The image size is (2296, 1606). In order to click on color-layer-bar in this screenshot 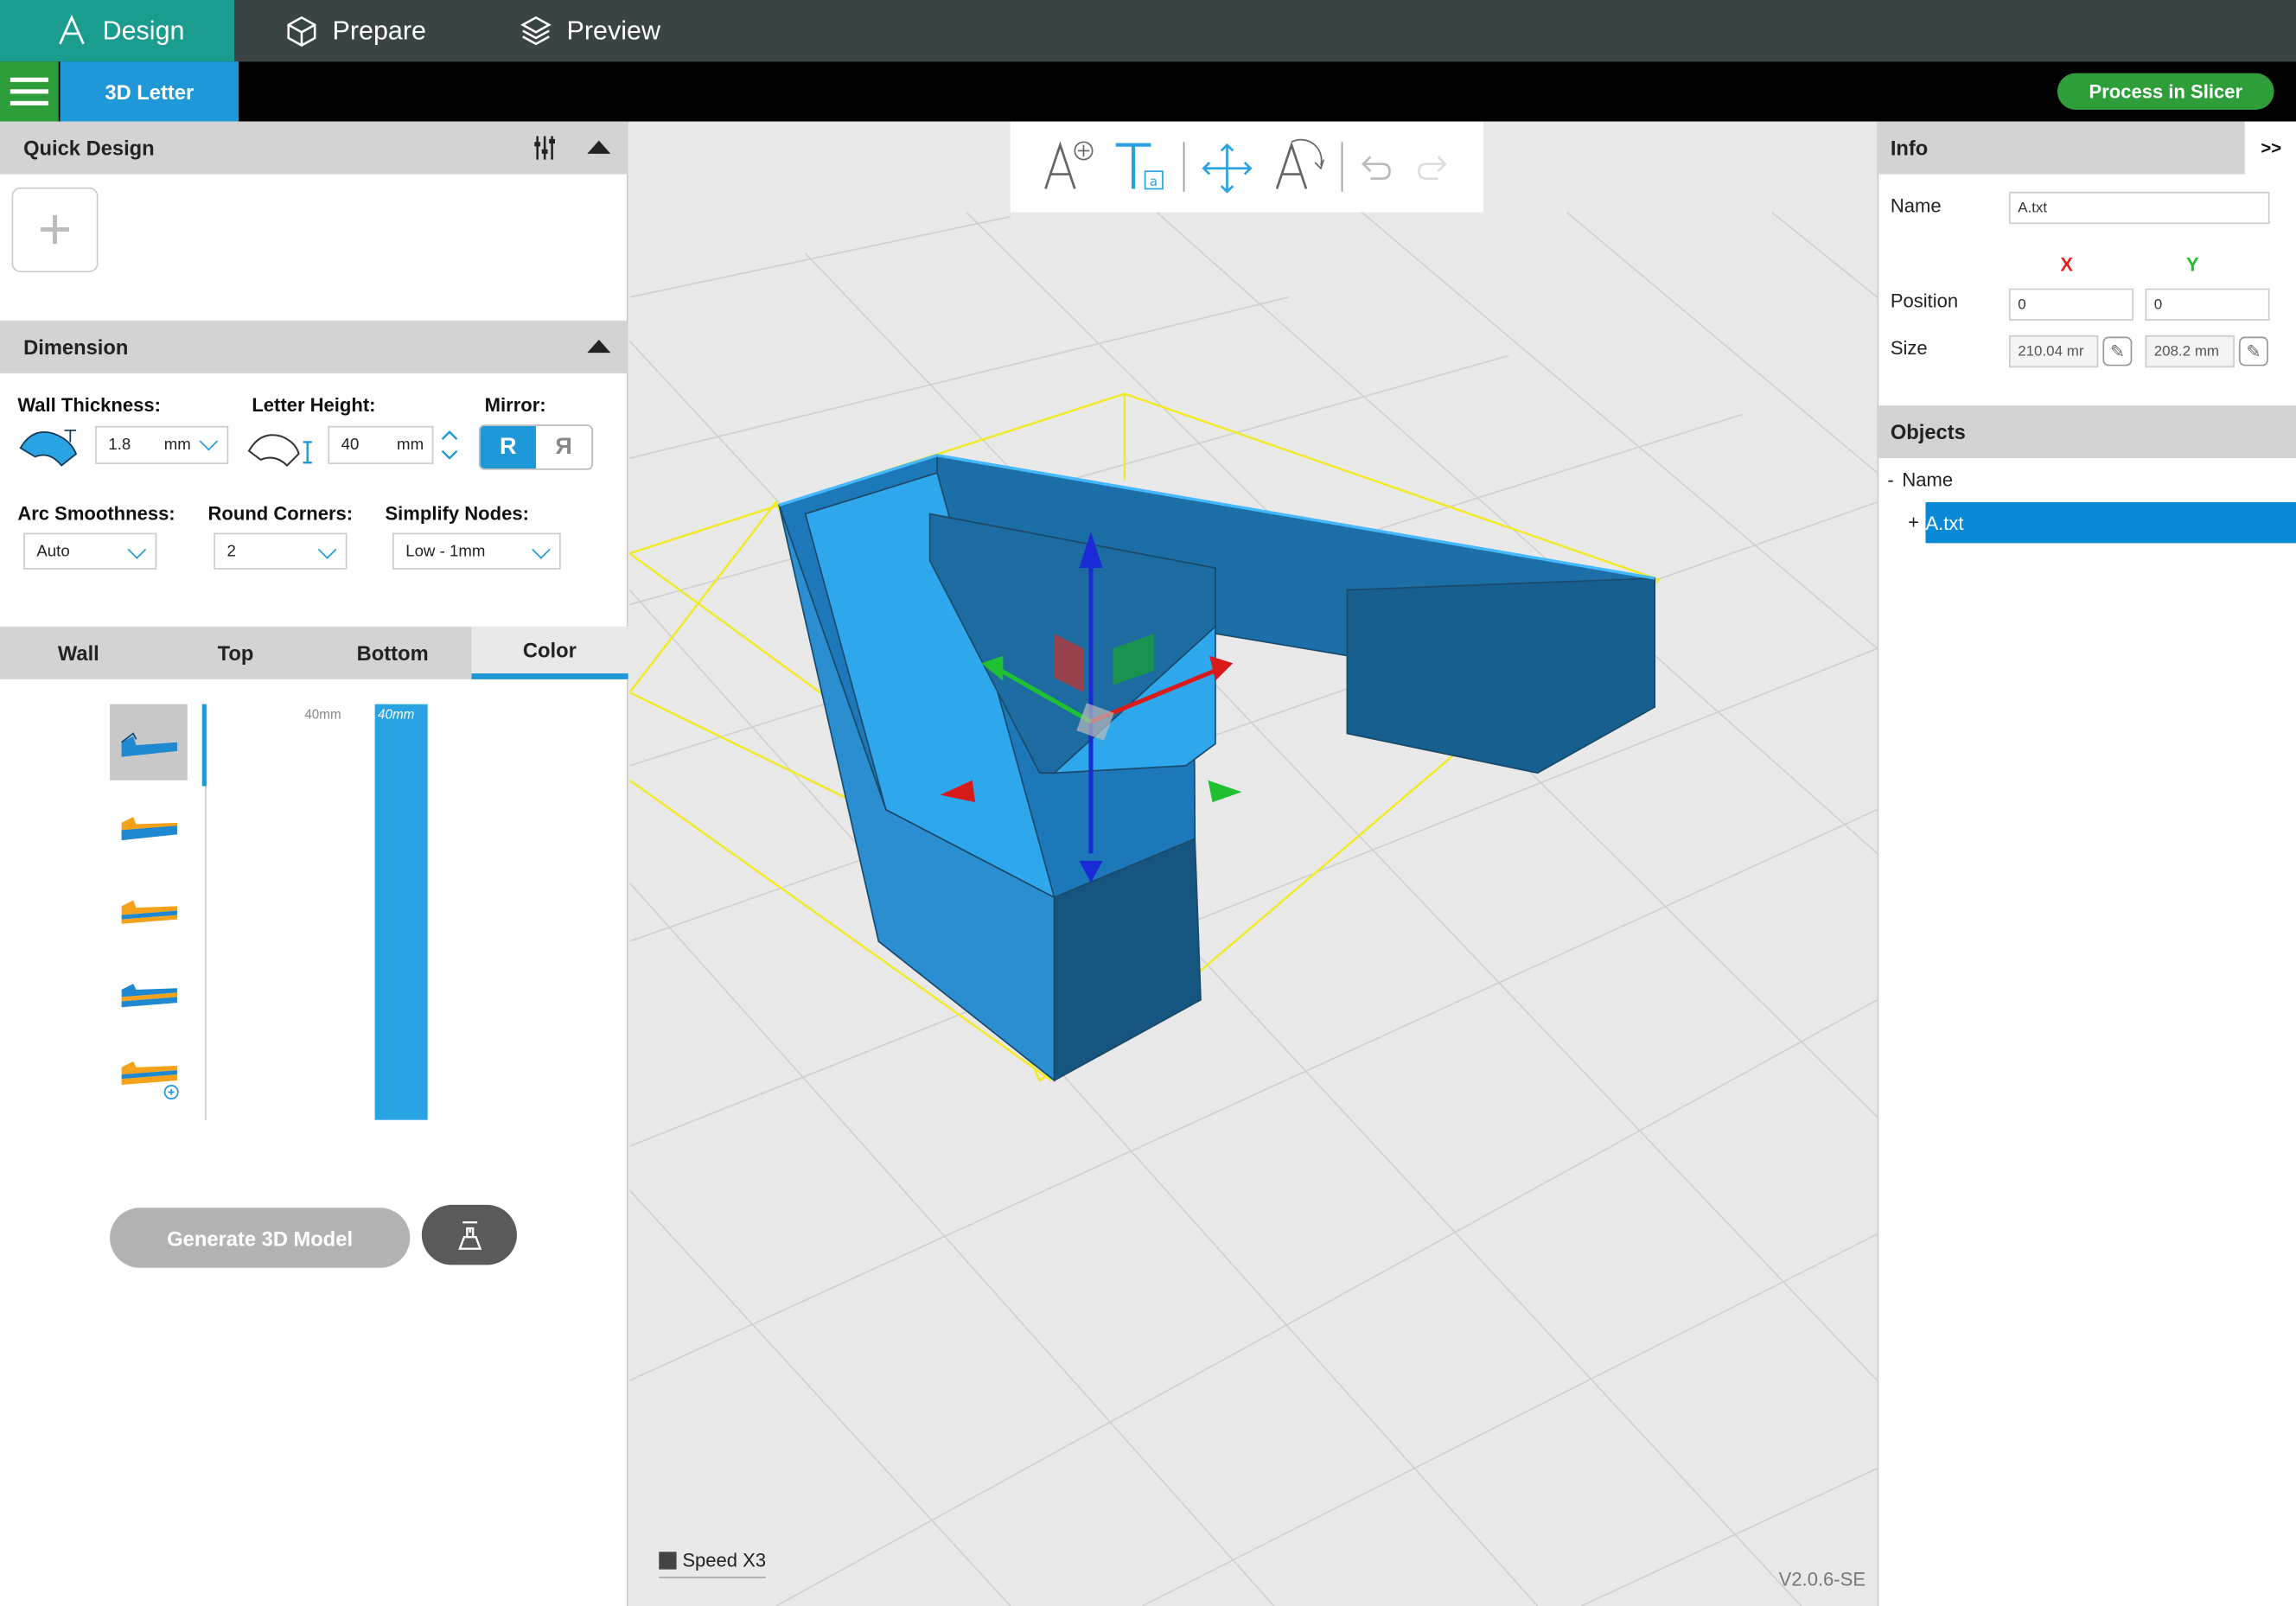, I will do `click(401, 912)`.